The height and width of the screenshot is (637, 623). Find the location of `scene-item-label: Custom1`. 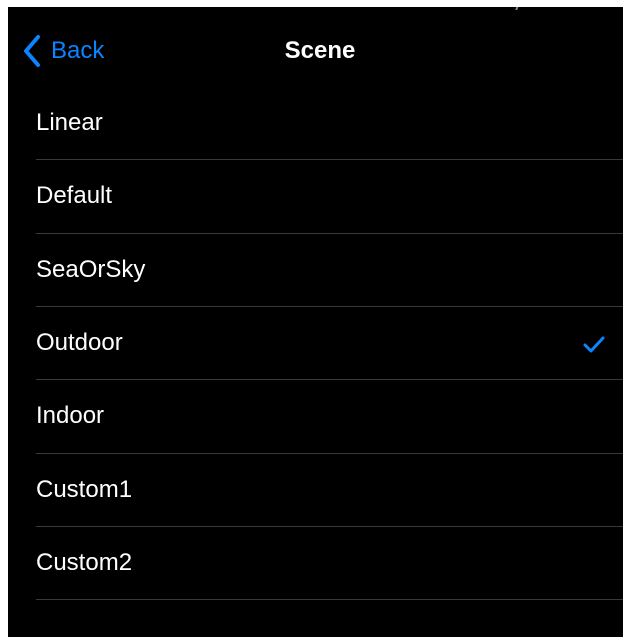

scene-item-label: Custom1 is located at coordinates (84, 489).